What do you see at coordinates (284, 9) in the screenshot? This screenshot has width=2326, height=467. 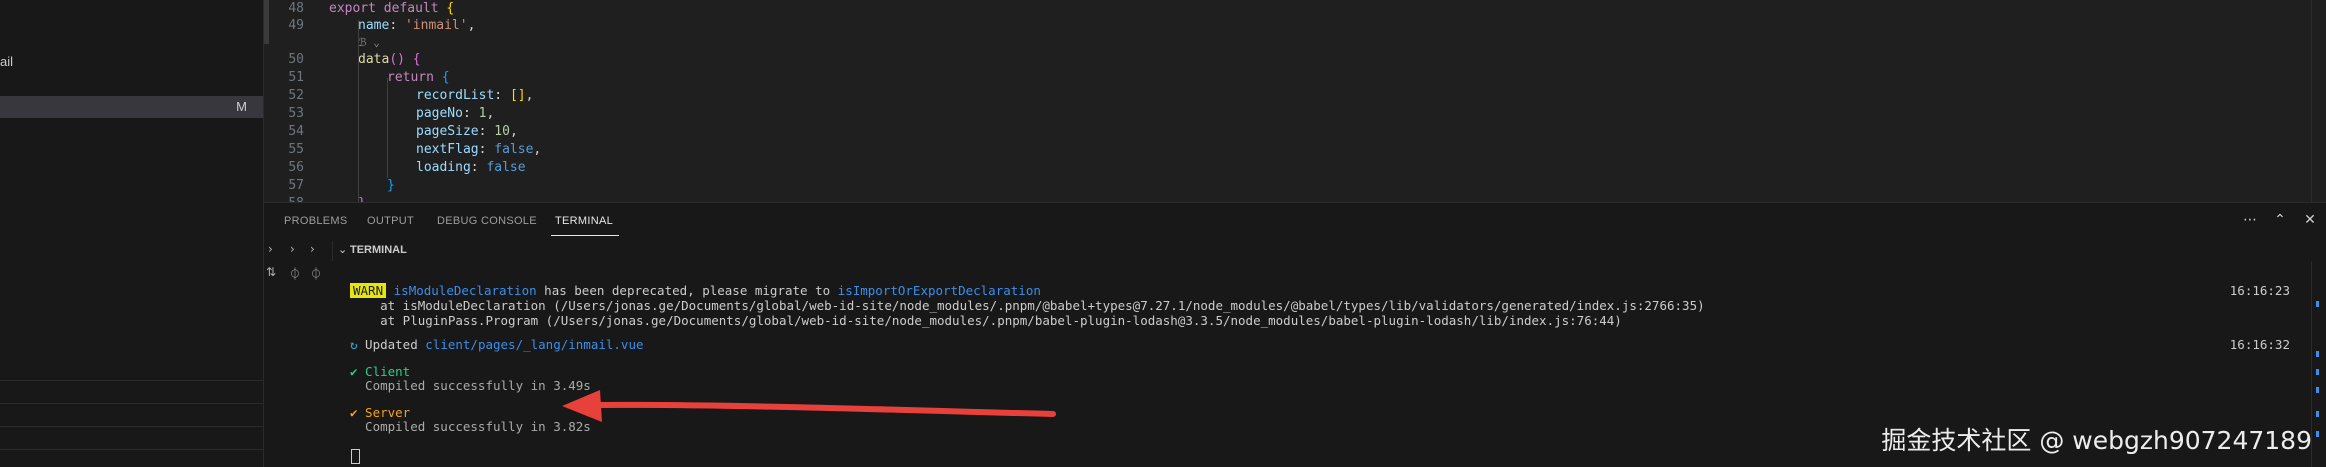 I see `line-number: 48` at bounding box center [284, 9].